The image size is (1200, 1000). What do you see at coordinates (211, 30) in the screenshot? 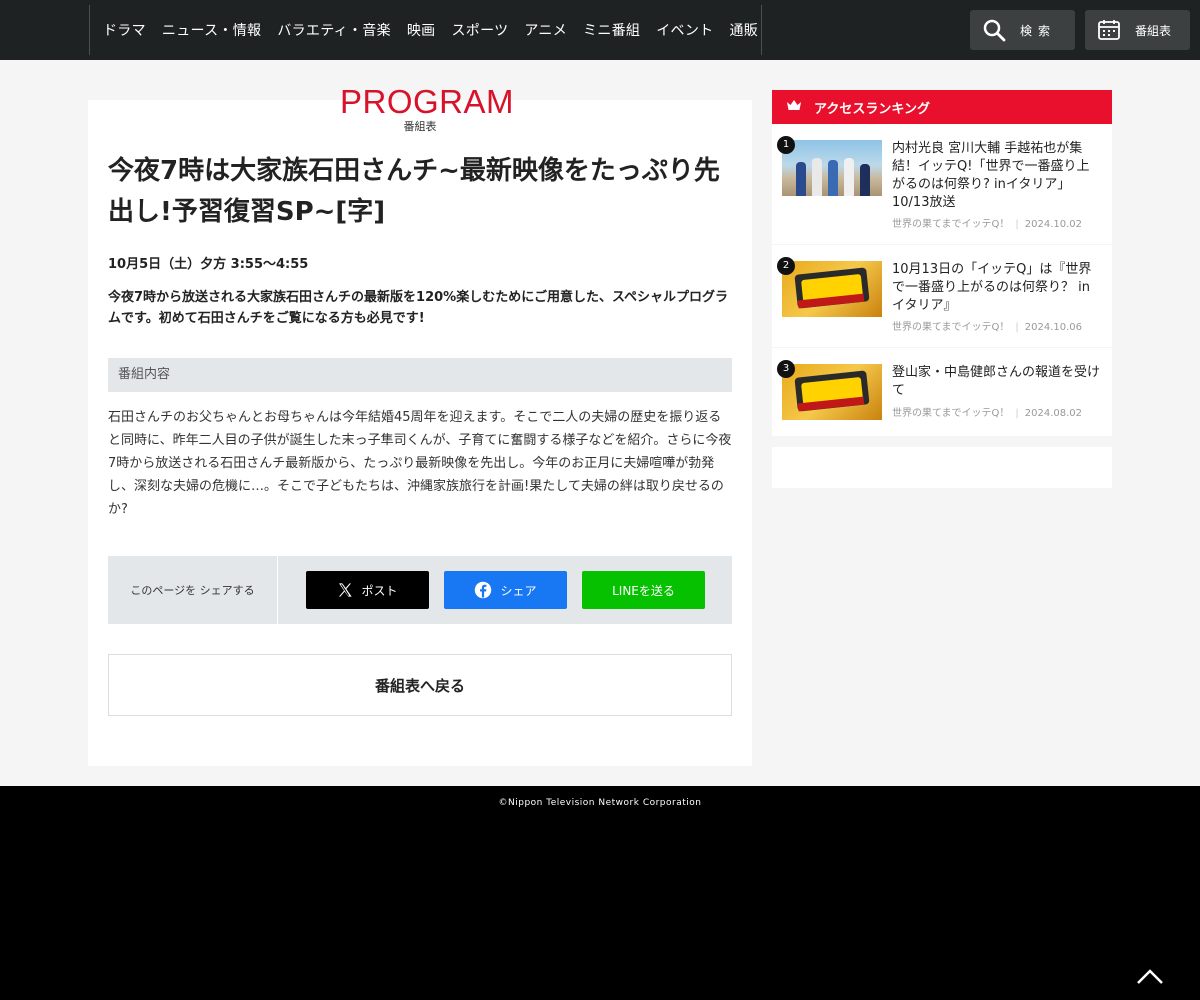
I see `nav-item-news: ニュース・情報` at bounding box center [211, 30].